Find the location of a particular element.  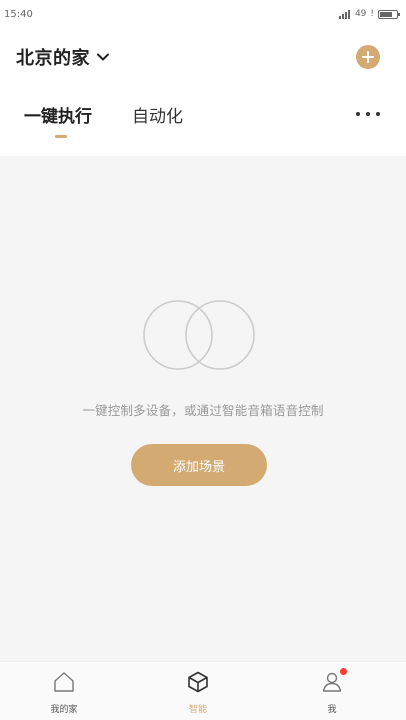

active-tab-indicator is located at coordinates (61, 136).